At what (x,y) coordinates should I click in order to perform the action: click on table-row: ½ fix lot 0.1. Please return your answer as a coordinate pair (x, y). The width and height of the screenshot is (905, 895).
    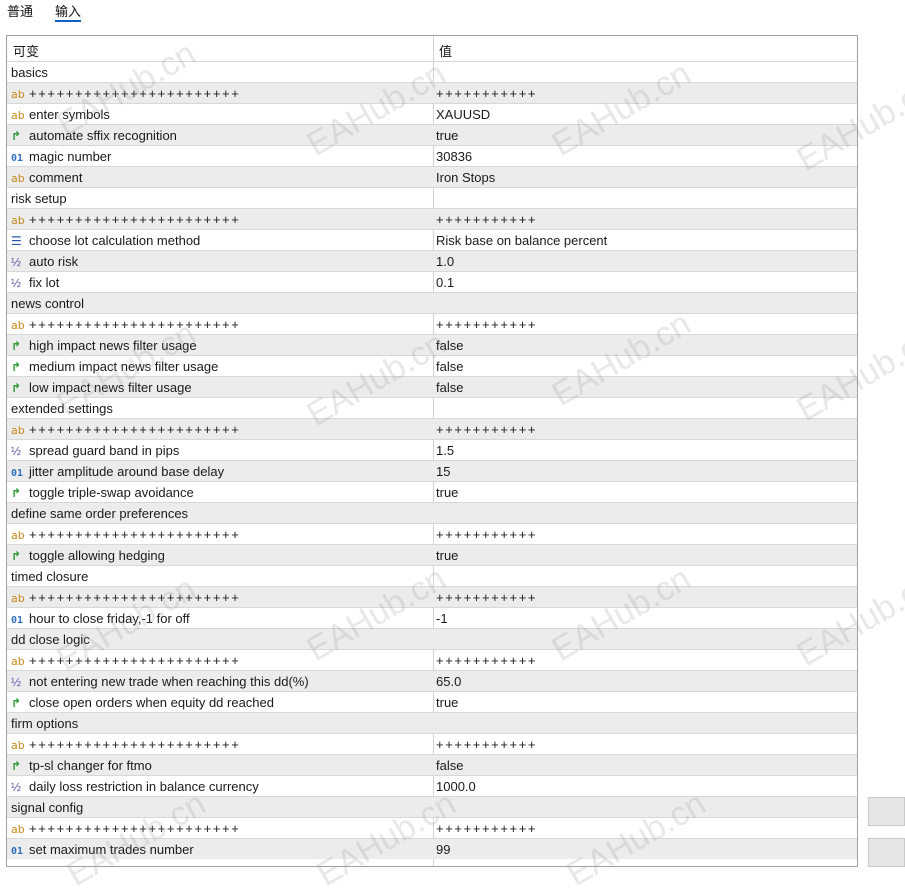
    Looking at the image, I should click on (432, 281).